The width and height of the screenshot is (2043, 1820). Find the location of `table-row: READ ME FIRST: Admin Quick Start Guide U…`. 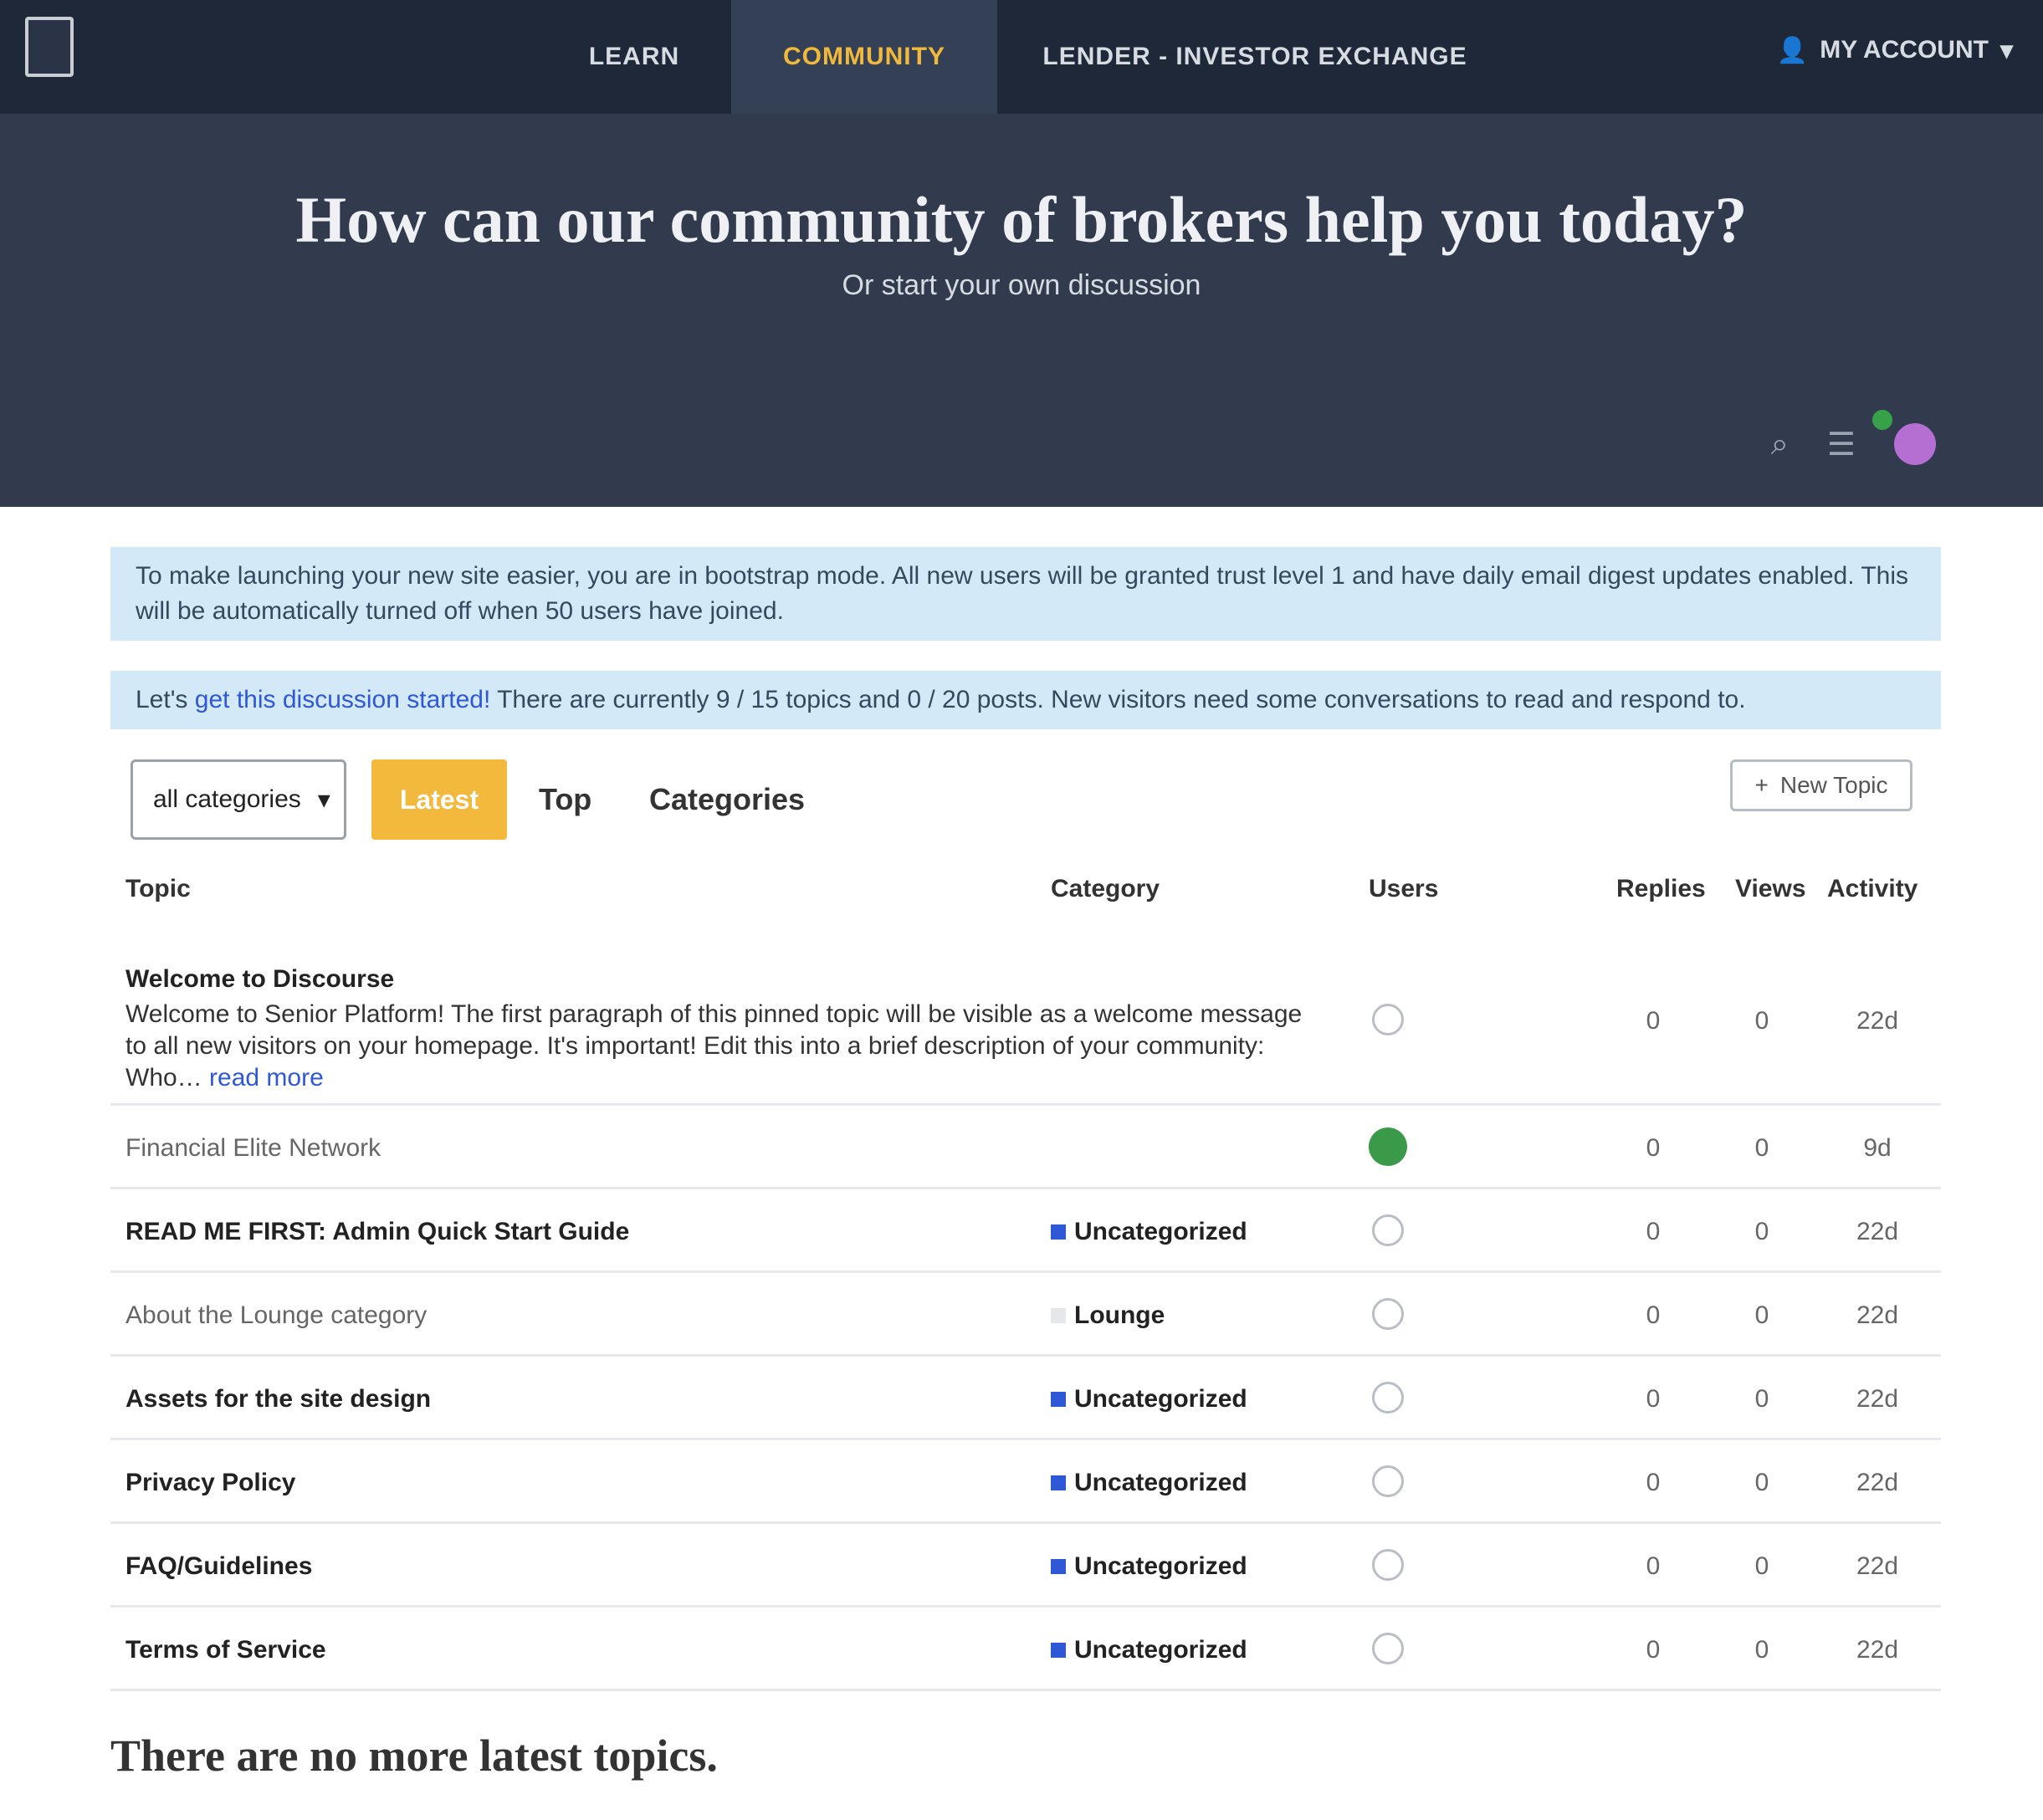

table-row: READ ME FIRST: Admin Quick Start Guide U… is located at coordinates (1025, 1231).